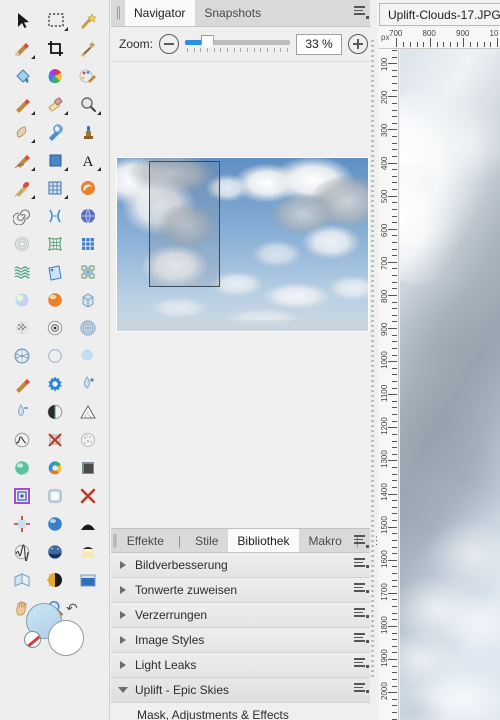 The image size is (500, 720). I want to click on texture-effect, so click(21, 328).